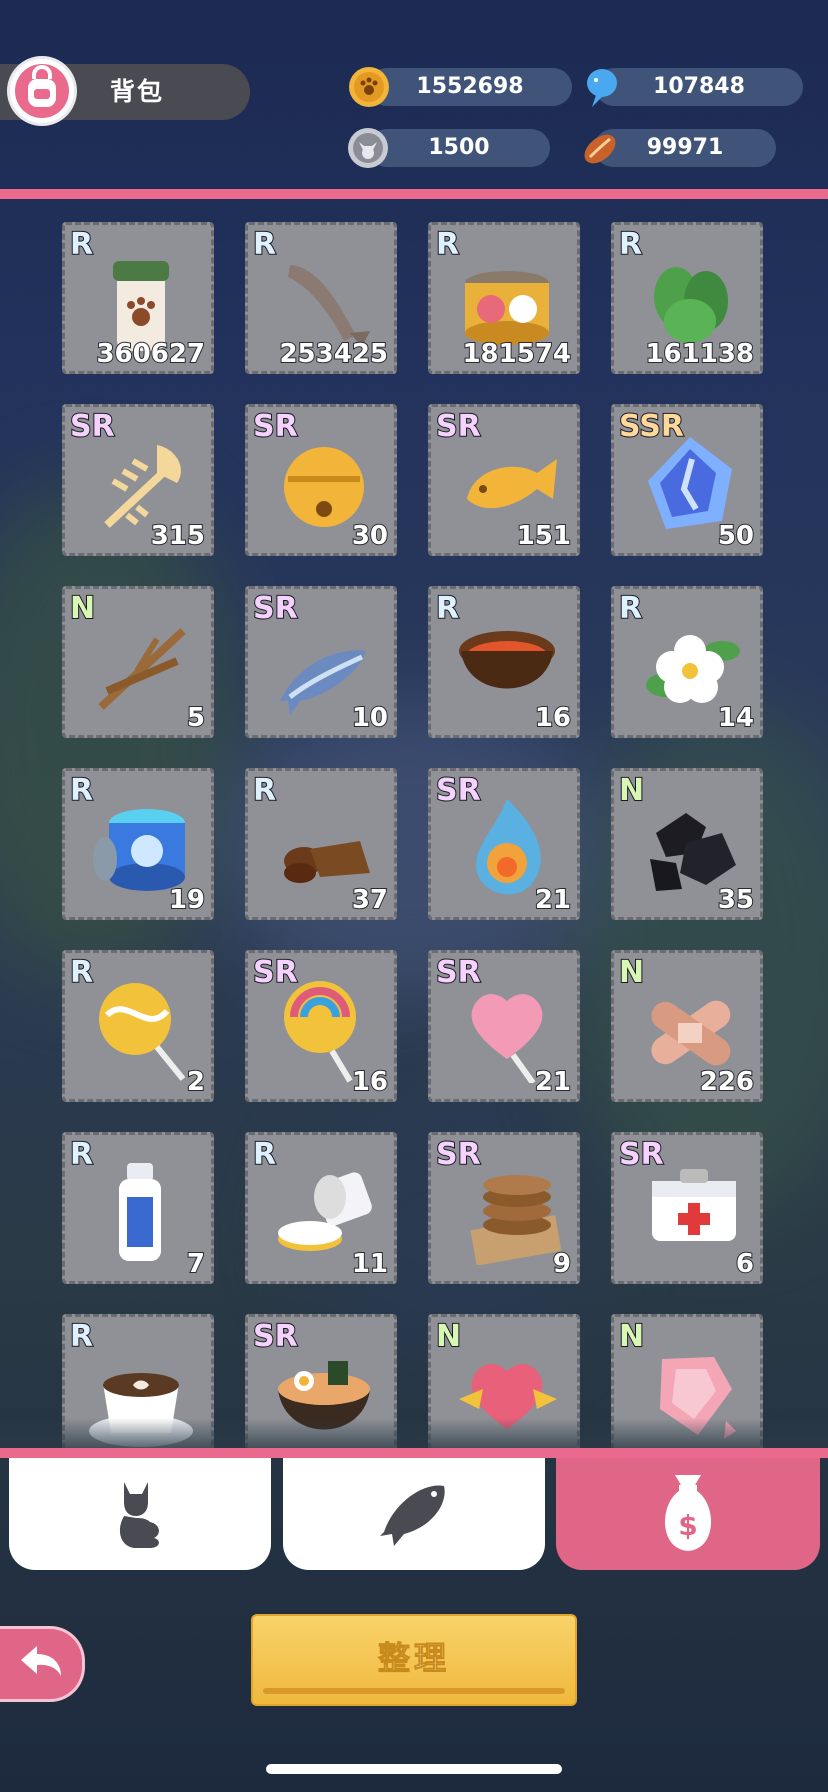  What do you see at coordinates (598, 147) in the screenshot?
I see `bean-icon` at bounding box center [598, 147].